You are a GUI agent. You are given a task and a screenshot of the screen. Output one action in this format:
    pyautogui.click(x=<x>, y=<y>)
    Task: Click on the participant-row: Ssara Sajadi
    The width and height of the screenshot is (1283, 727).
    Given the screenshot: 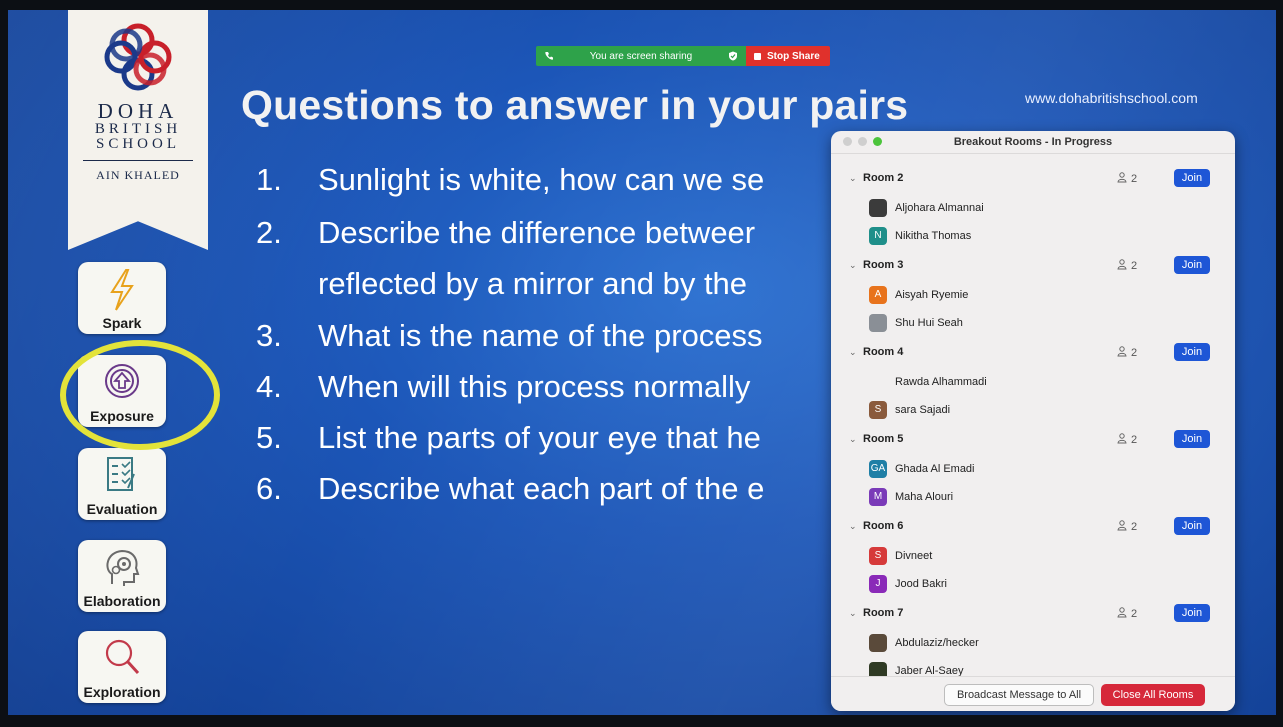 What is the action you would take?
    pyautogui.click(x=1033, y=411)
    